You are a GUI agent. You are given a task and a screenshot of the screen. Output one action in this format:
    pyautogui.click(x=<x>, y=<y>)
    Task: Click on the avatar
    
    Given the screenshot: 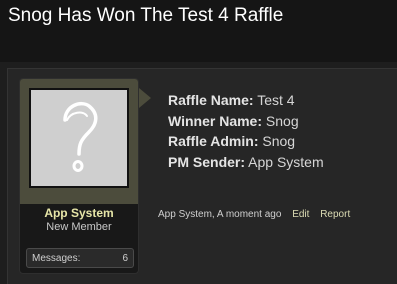 What is the action you would take?
    pyautogui.click(x=79, y=138)
    